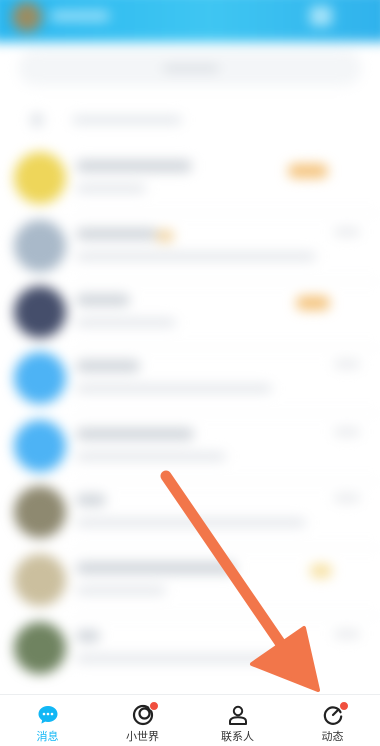  Describe the element at coordinates (332, 736) in the screenshot. I see `tab-feed-label: 动态` at that location.